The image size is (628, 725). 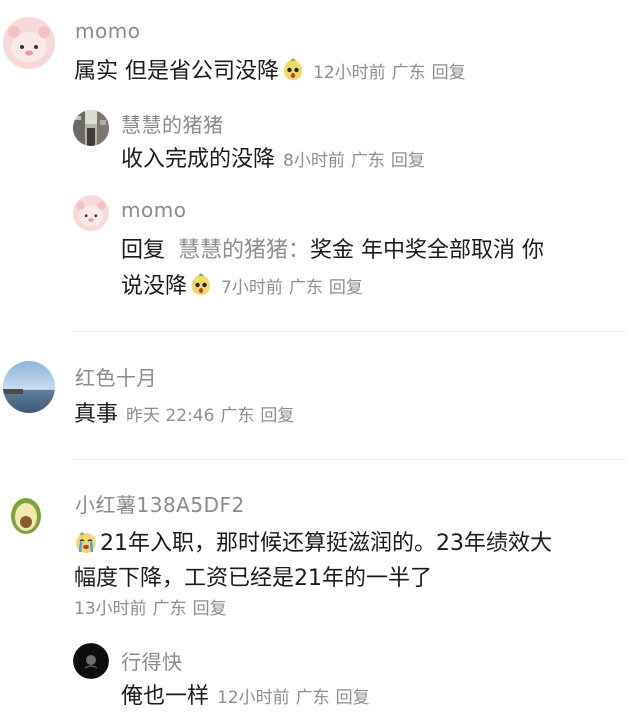 I want to click on reply-meta: 8小时前 广东 回复, so click(x=357, y=161).